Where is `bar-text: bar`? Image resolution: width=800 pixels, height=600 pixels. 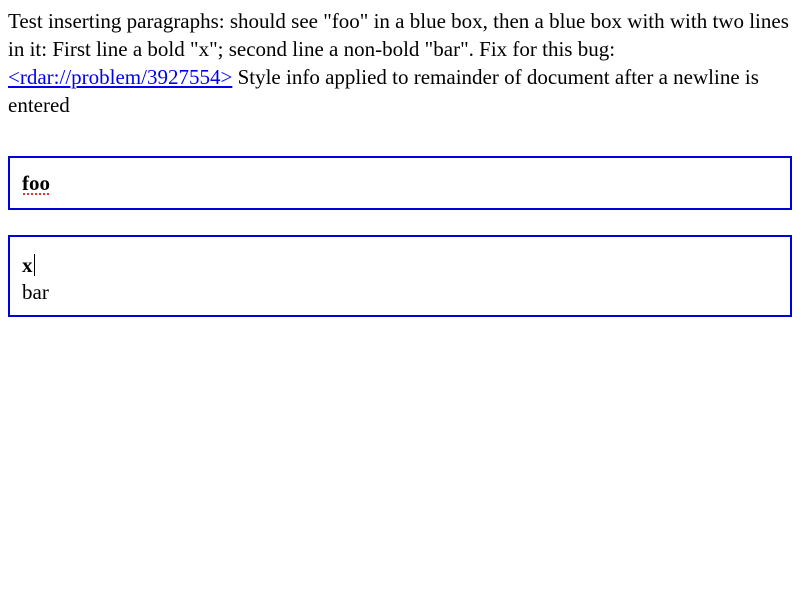 bar-text: bar is located at coordinates (35, 292).